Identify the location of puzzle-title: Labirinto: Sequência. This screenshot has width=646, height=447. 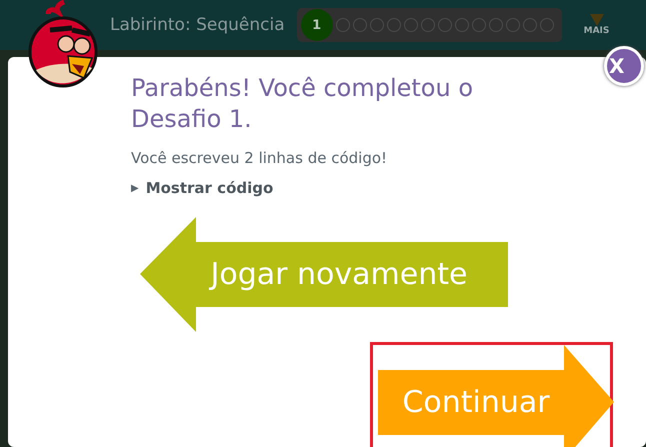
(197, 25).